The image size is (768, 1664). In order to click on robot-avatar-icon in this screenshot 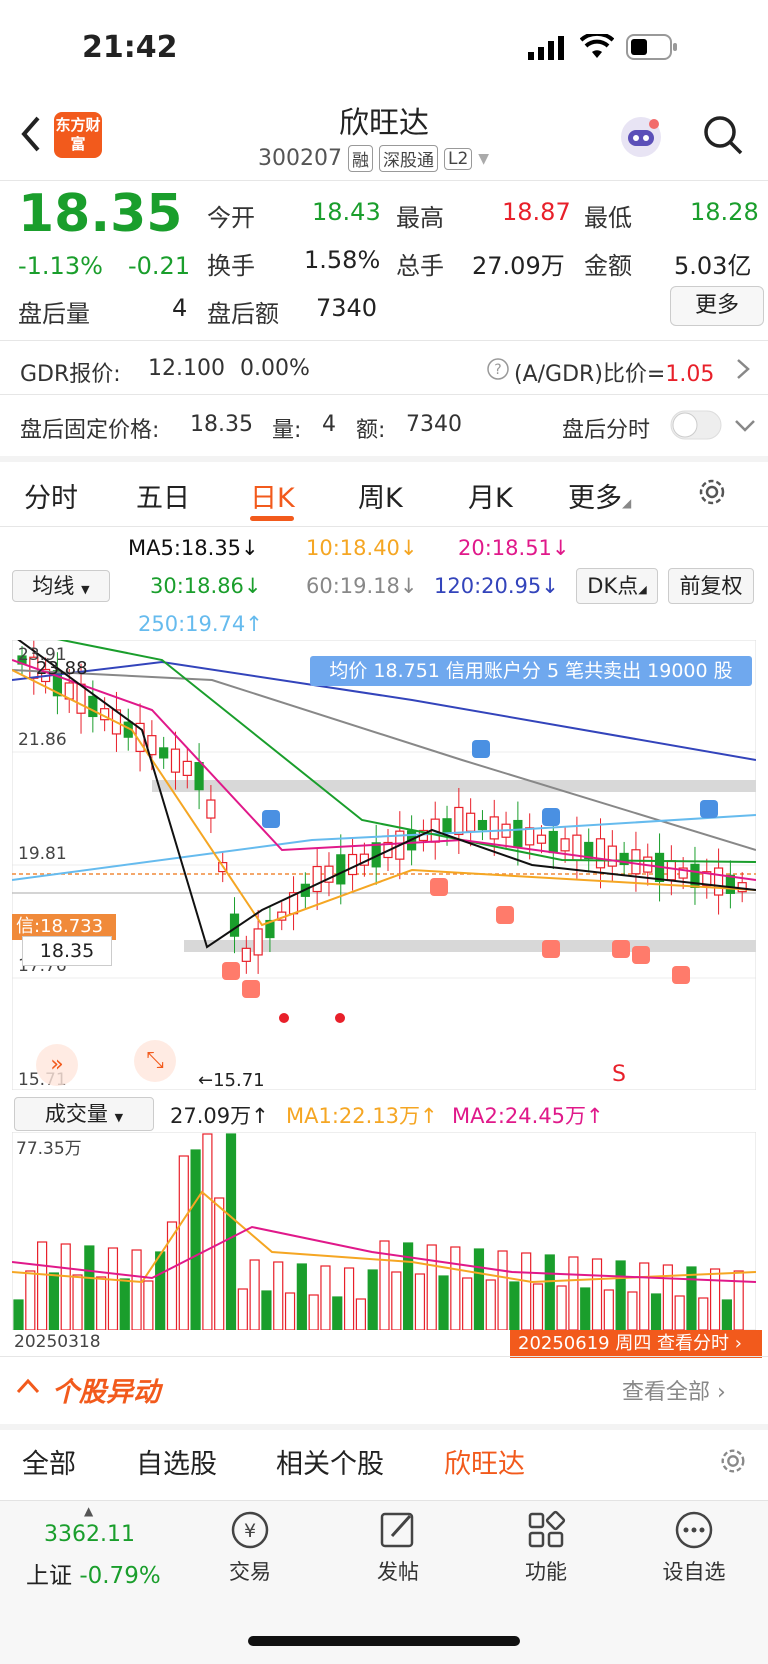, I will do `click(641, 139)`.